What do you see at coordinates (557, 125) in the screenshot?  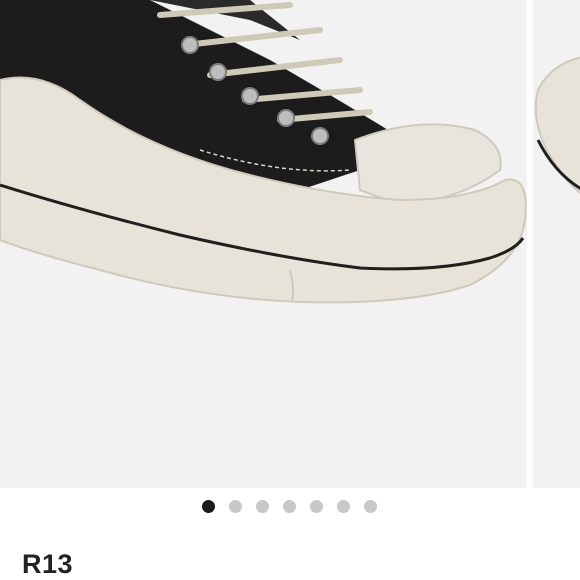 I see `sneaker-image-preview` at bounding box center [557, 125].